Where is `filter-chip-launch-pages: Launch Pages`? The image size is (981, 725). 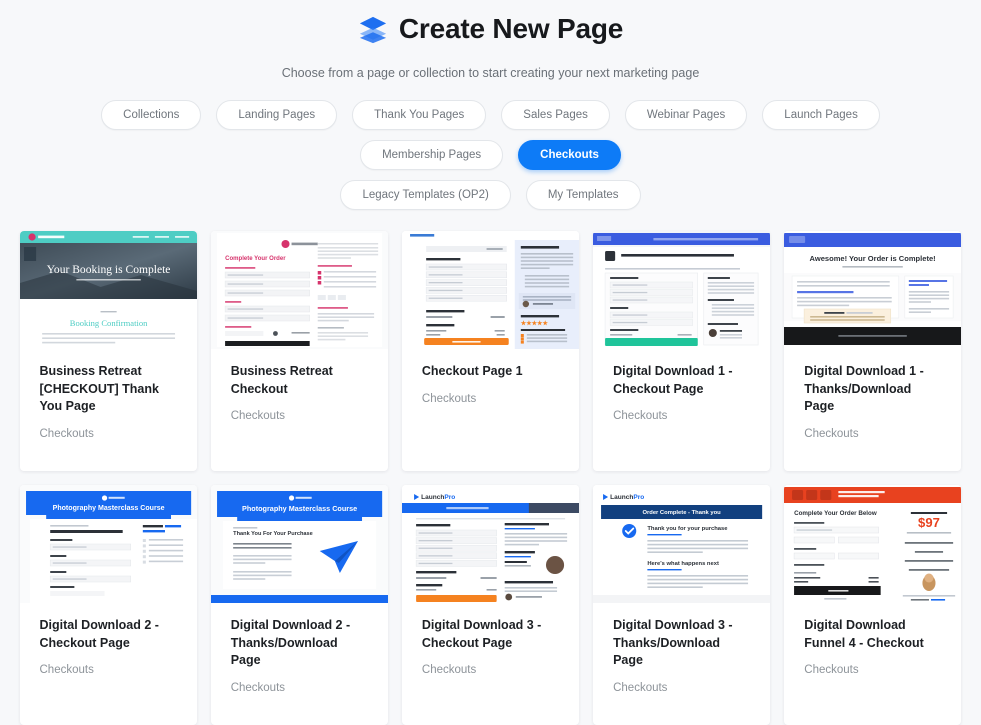
filter-chip-launch-pages: Launch Pages is located at coordinates (821, 114).